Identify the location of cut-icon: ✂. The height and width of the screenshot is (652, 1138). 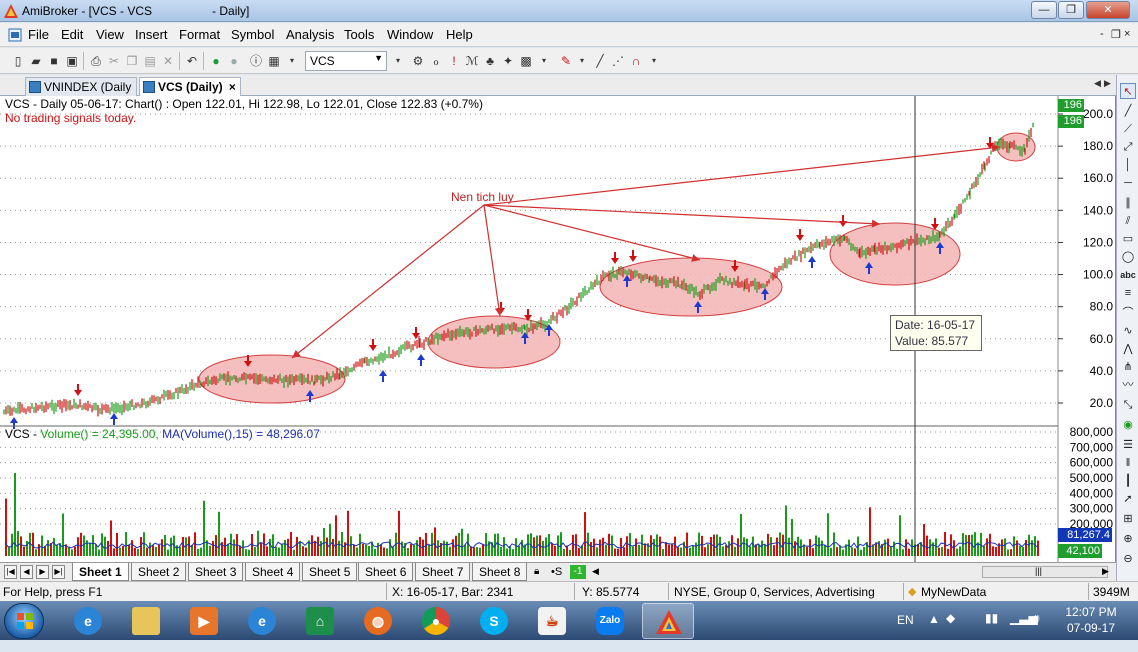
(114, 61).